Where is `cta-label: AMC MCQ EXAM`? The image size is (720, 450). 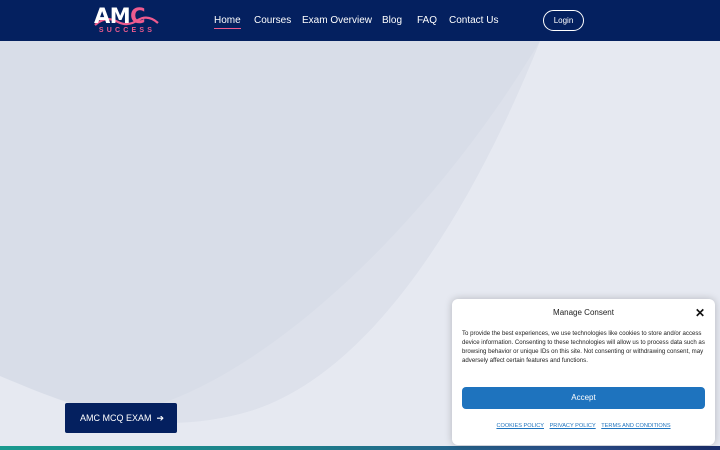
cta-label: AMC MCQ EXAM is located at coordinates (116, 418).